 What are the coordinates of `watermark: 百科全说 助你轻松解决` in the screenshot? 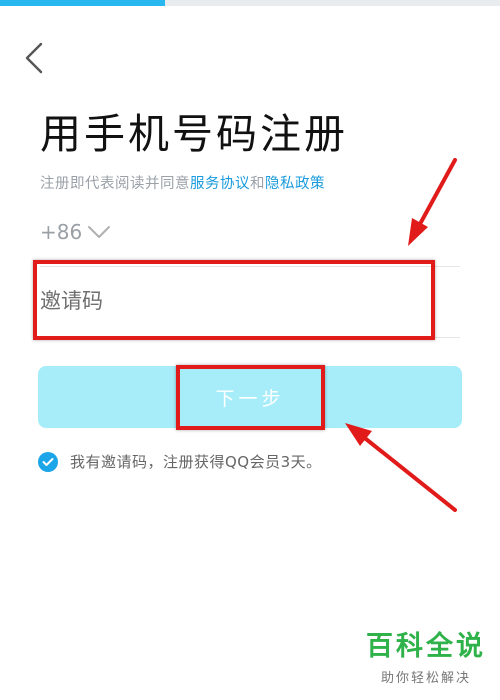 It's located at (426, 658).